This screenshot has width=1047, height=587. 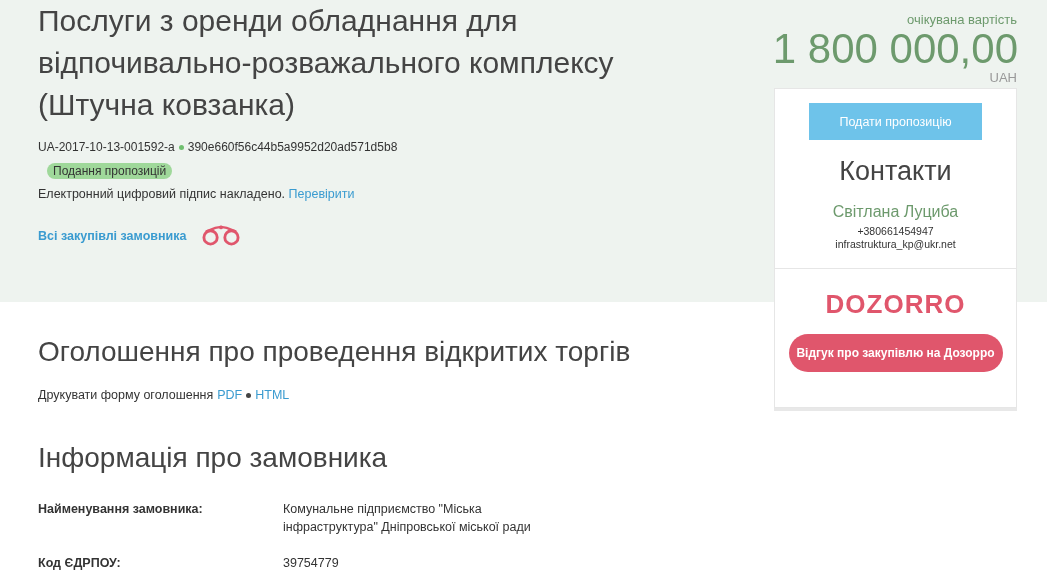 I want to click on logo: DOZORRO, so click(x=895, y=304).